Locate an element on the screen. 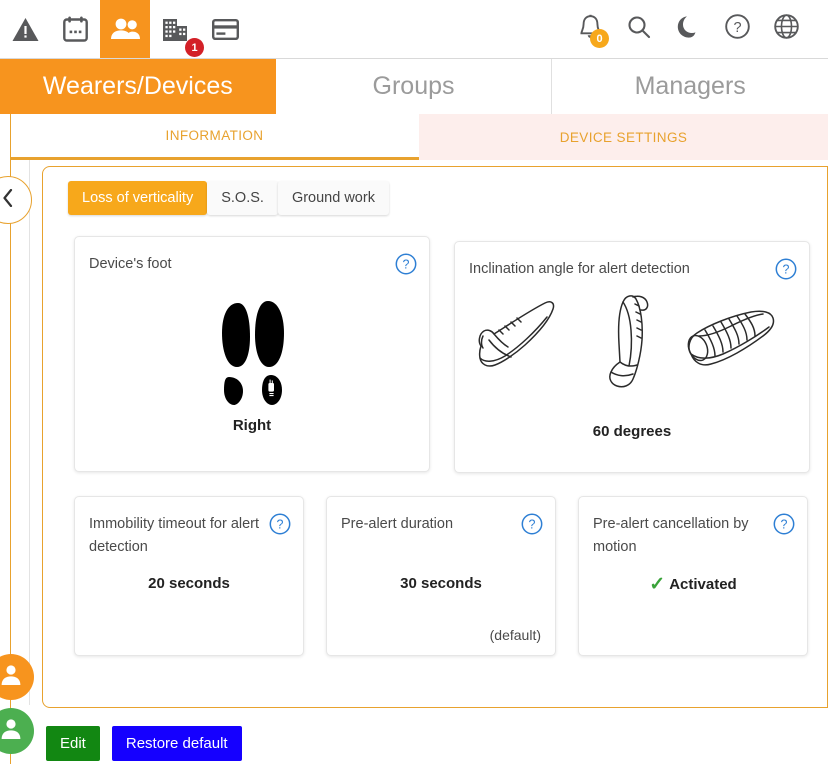 This screenshot has width=828, height=764. toolbar-search-button is located at coordinates (639, 29).